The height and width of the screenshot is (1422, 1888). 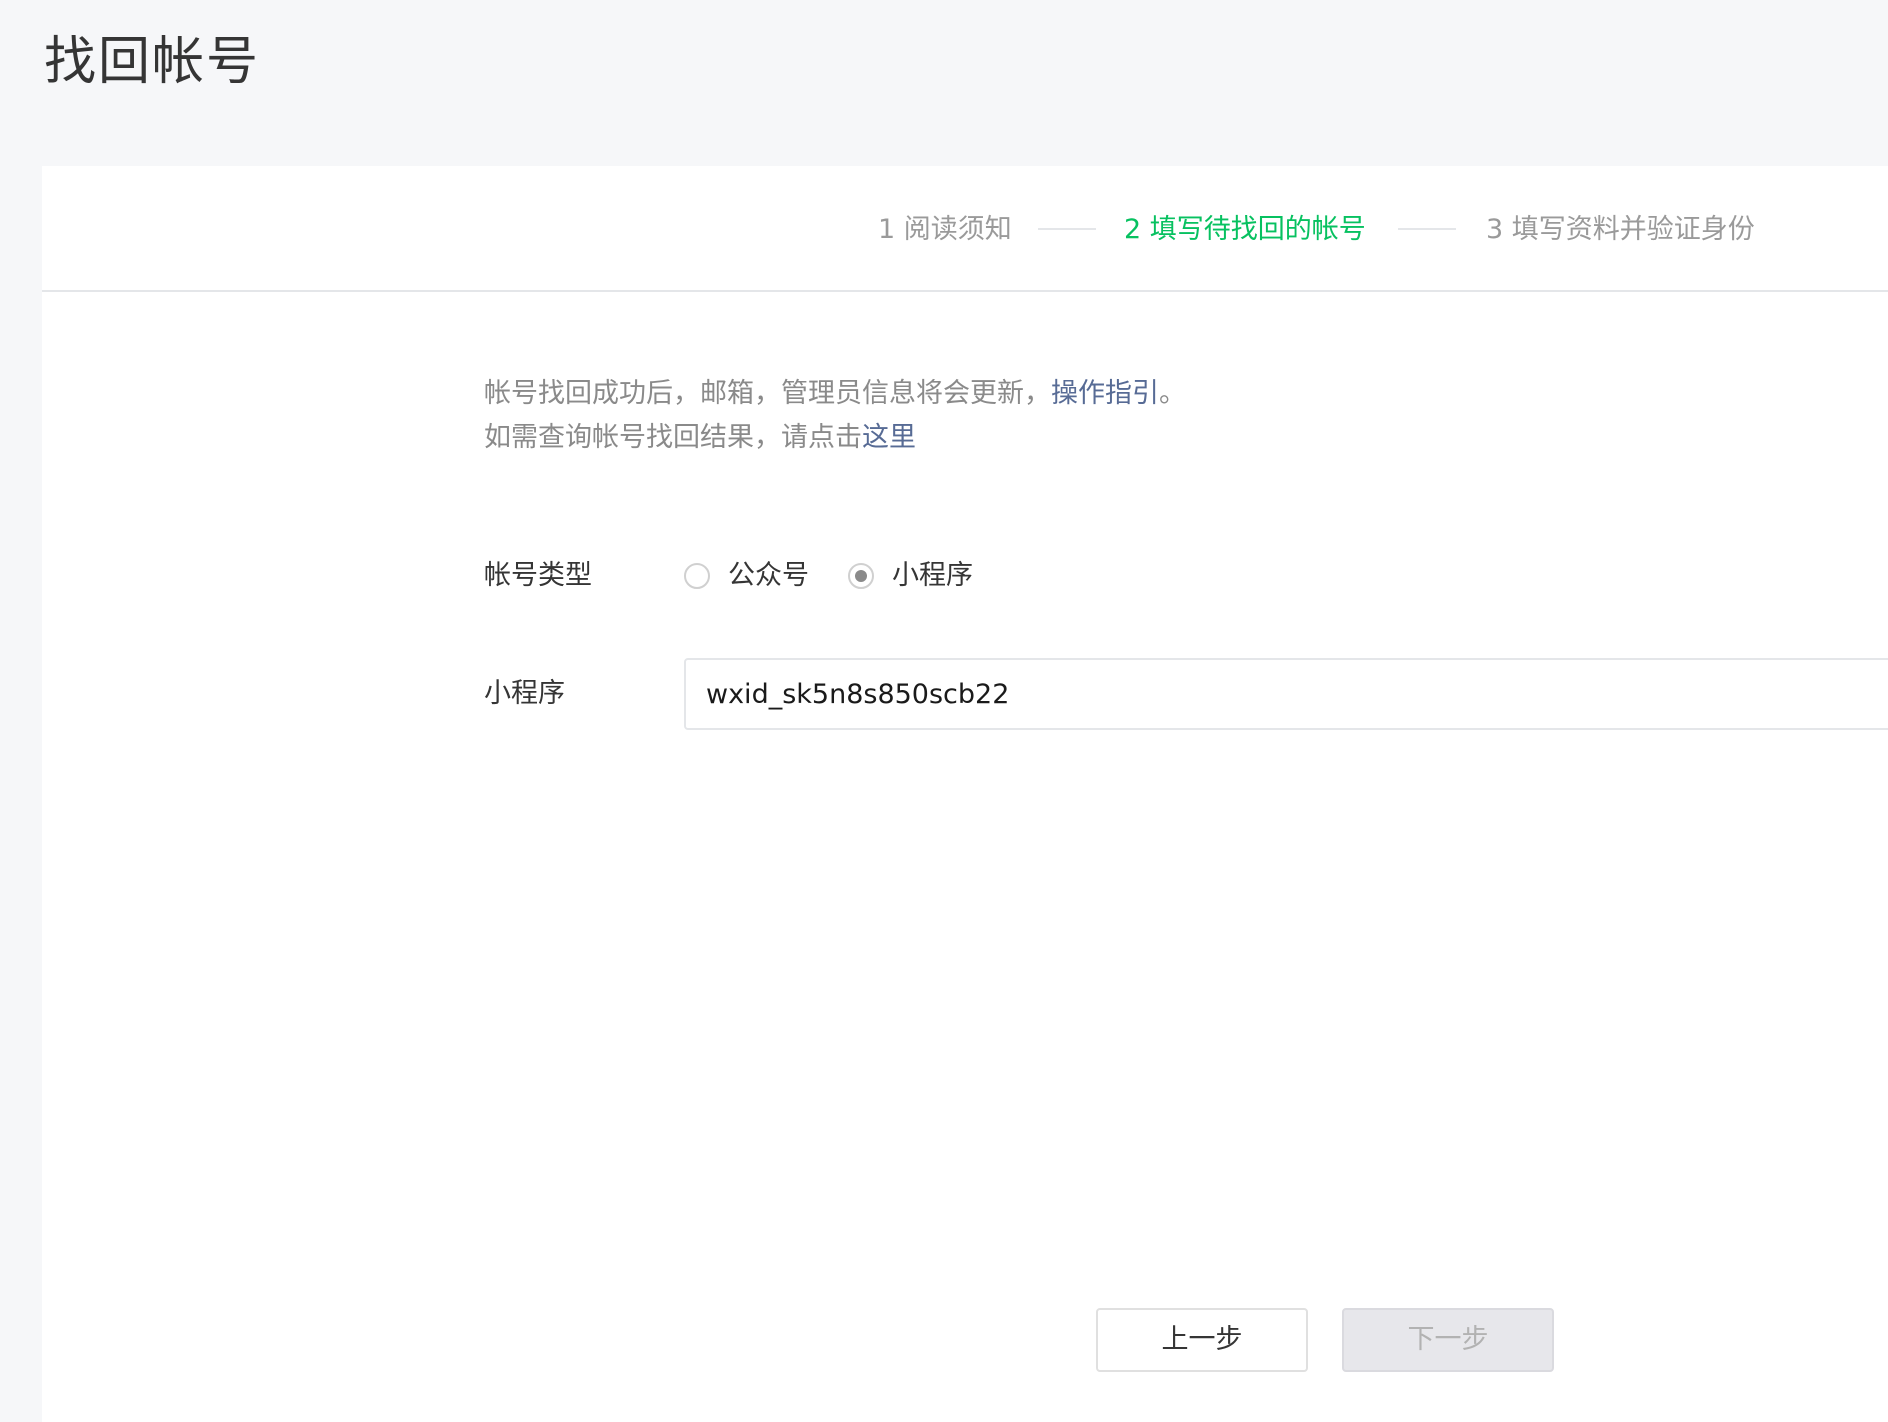 What do you see at coordinates (524, 693) in the screenshot?
I see `mini-program-label: 小程序` at bounding box center [524, 693].